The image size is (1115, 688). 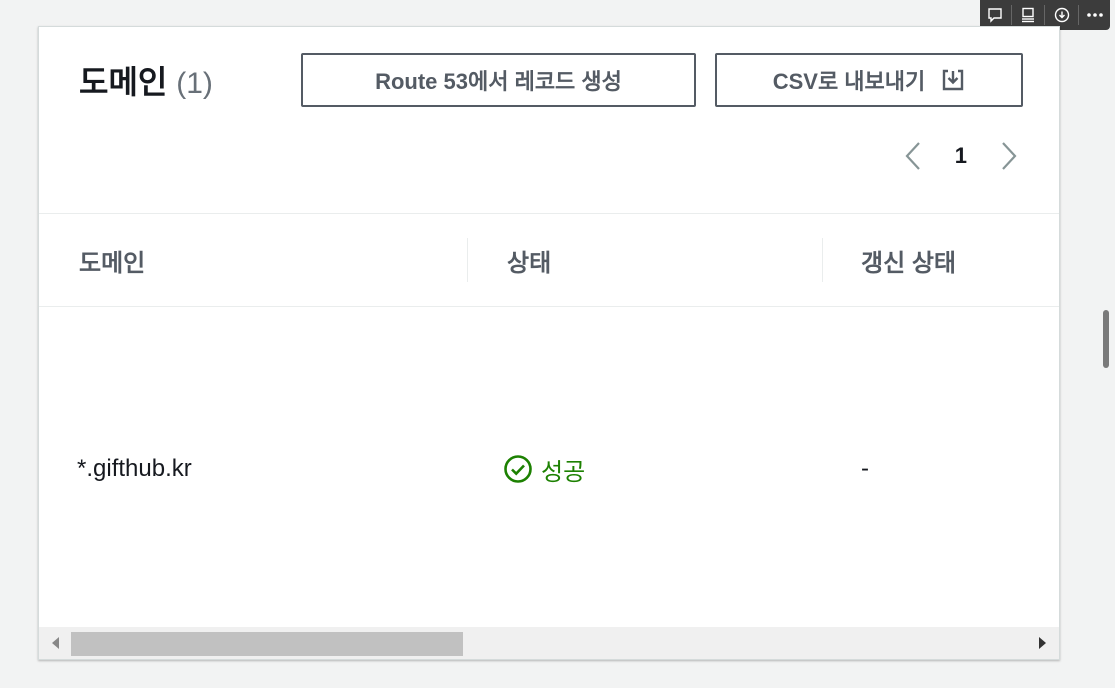 I want to click on more-icon, so click(x=1095, y=15).